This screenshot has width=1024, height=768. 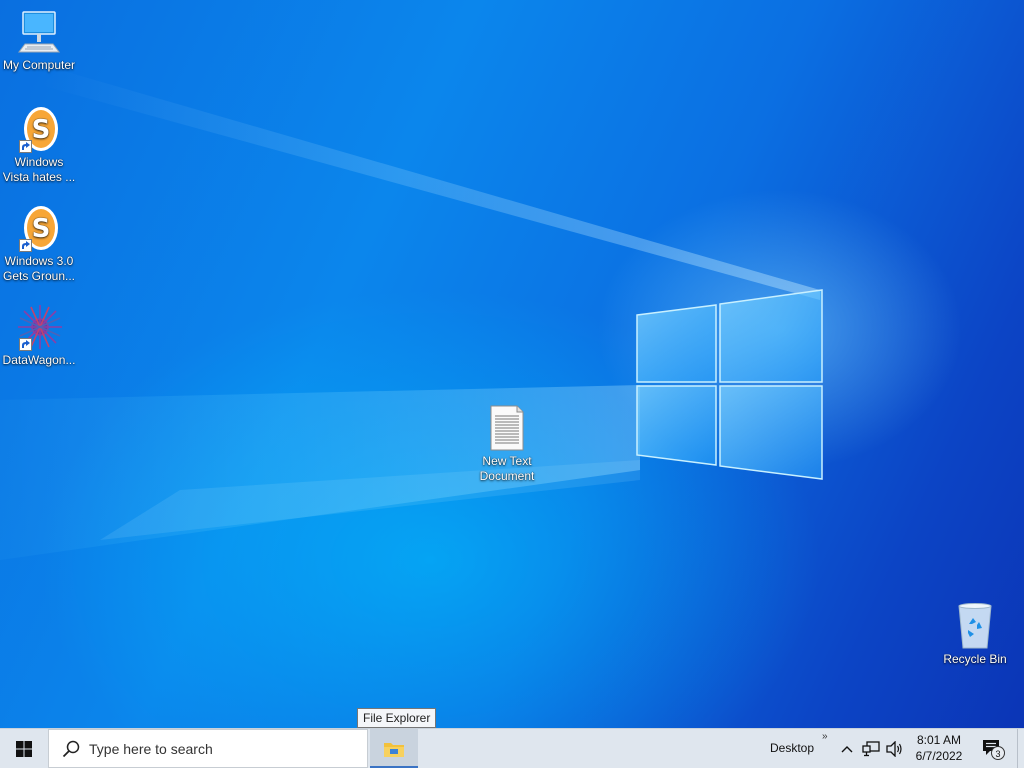 I want to click on volume-icon, so click(x=894, y=748).